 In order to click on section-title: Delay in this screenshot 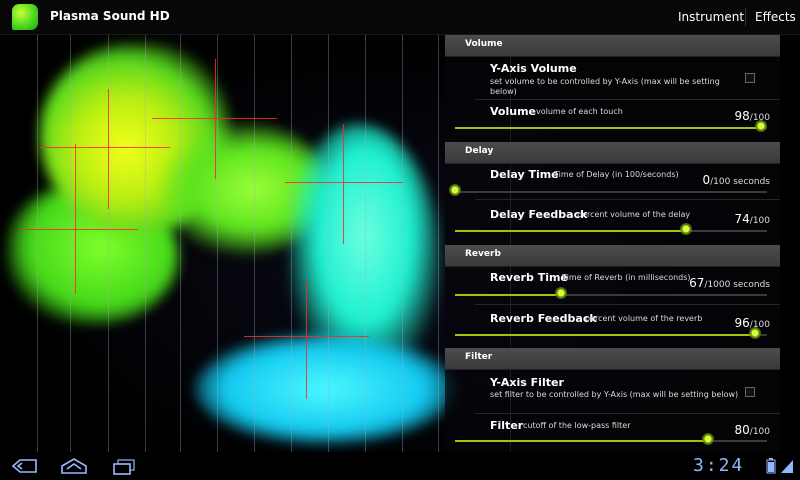, I will do `click(479, 151)`.